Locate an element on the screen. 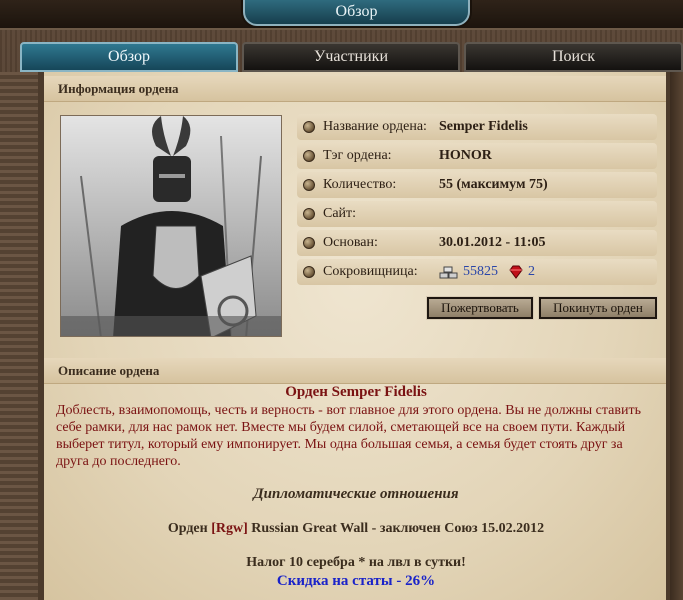 This screenshot has width=683, height=600. info-row-name: Название ордена: Semper Fidelis is located at coordinates (477, 127).